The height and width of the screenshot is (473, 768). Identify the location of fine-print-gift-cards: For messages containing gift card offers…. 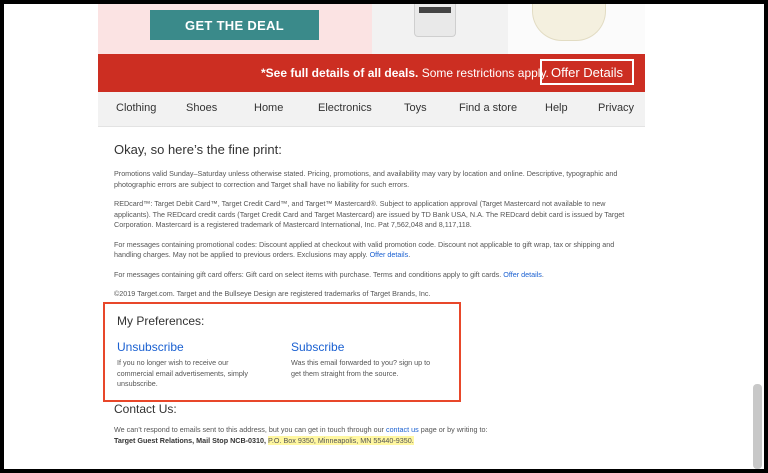
(329, 274).